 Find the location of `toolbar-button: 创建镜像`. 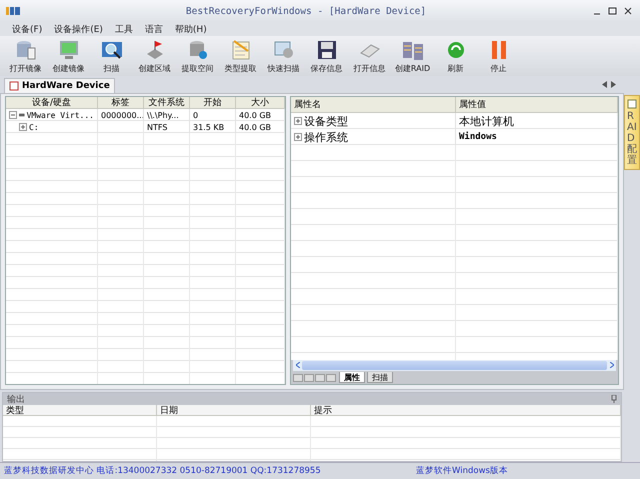

toolbar-button: 创建镜像 is located at coordinates (68, 56).